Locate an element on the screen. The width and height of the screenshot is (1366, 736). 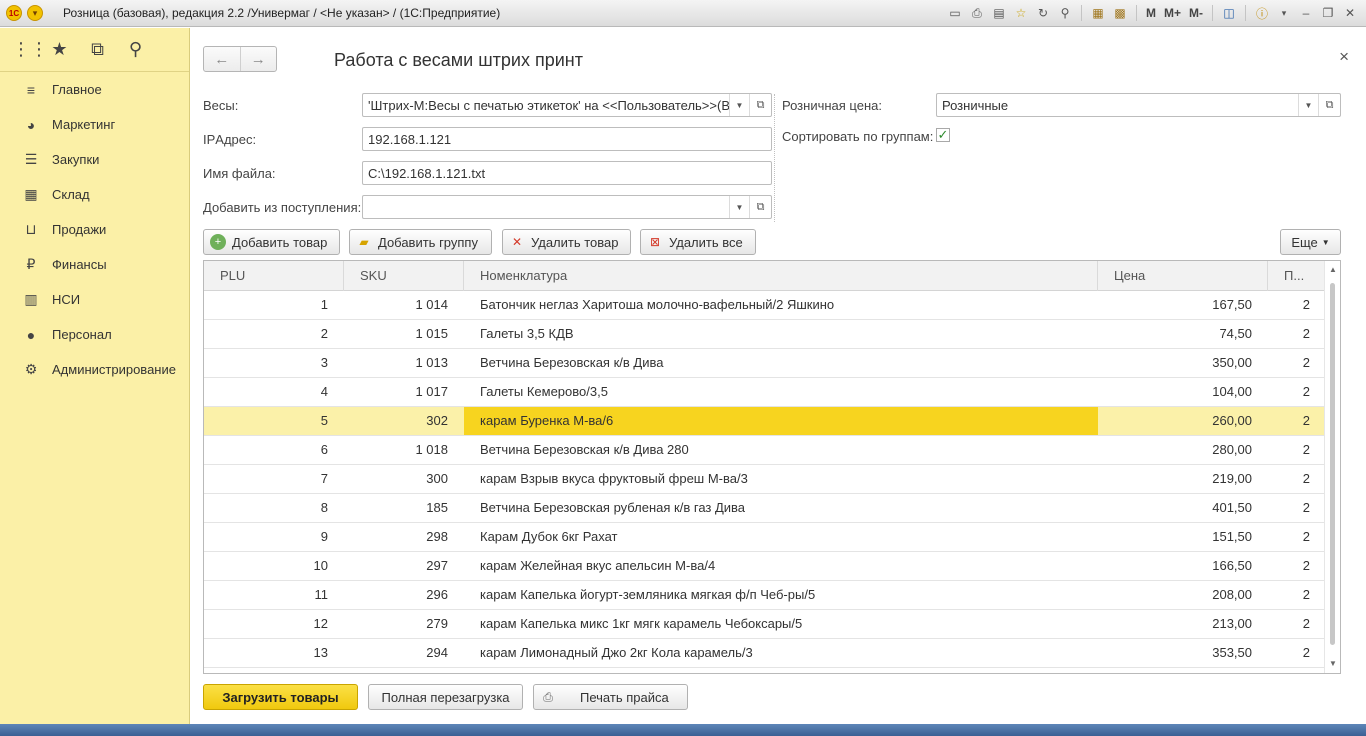
add-from-label: Добавить из поступления: is located at coordinates (282, 207).